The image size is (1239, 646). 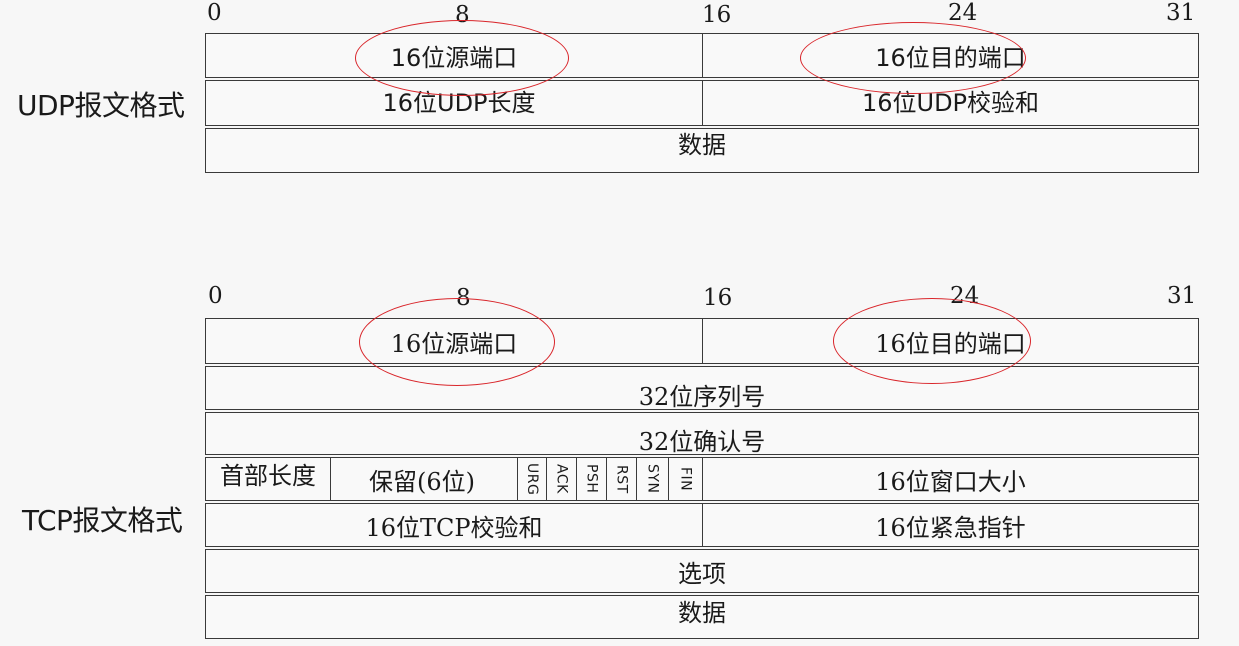 I want to click on tcp-flag-rst-label: RST, so click(x=621, y=479).